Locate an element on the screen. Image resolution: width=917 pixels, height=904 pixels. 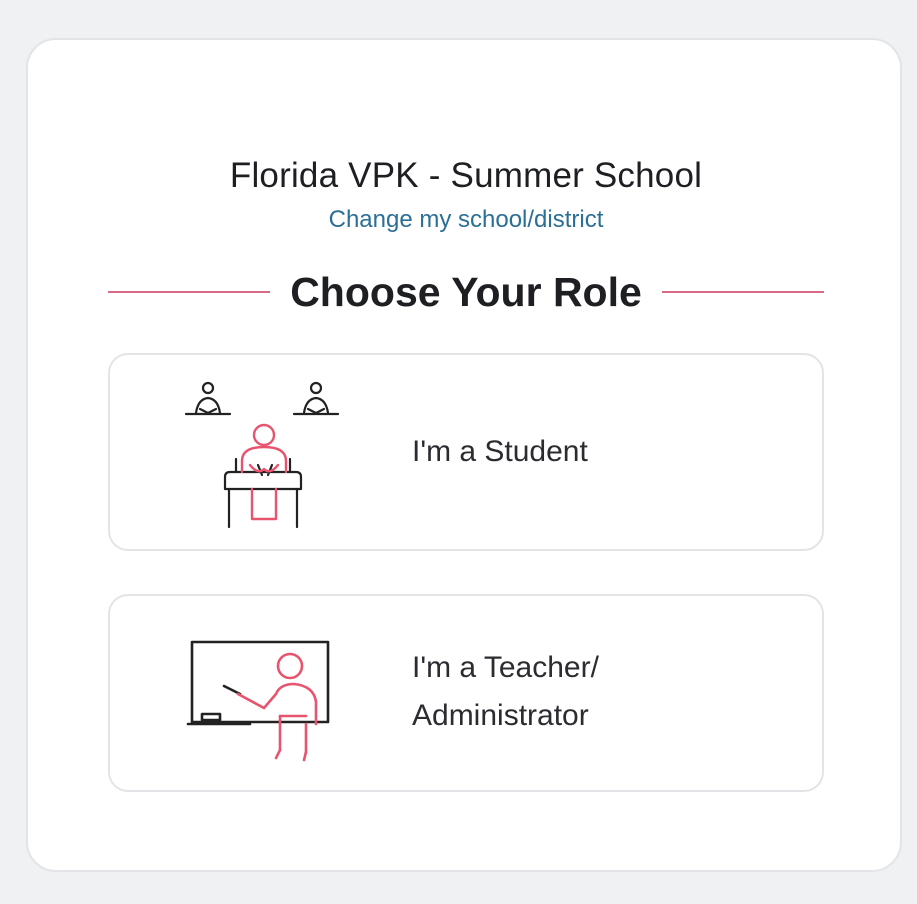
heading-divider-right is located at coordinates (742, 292).